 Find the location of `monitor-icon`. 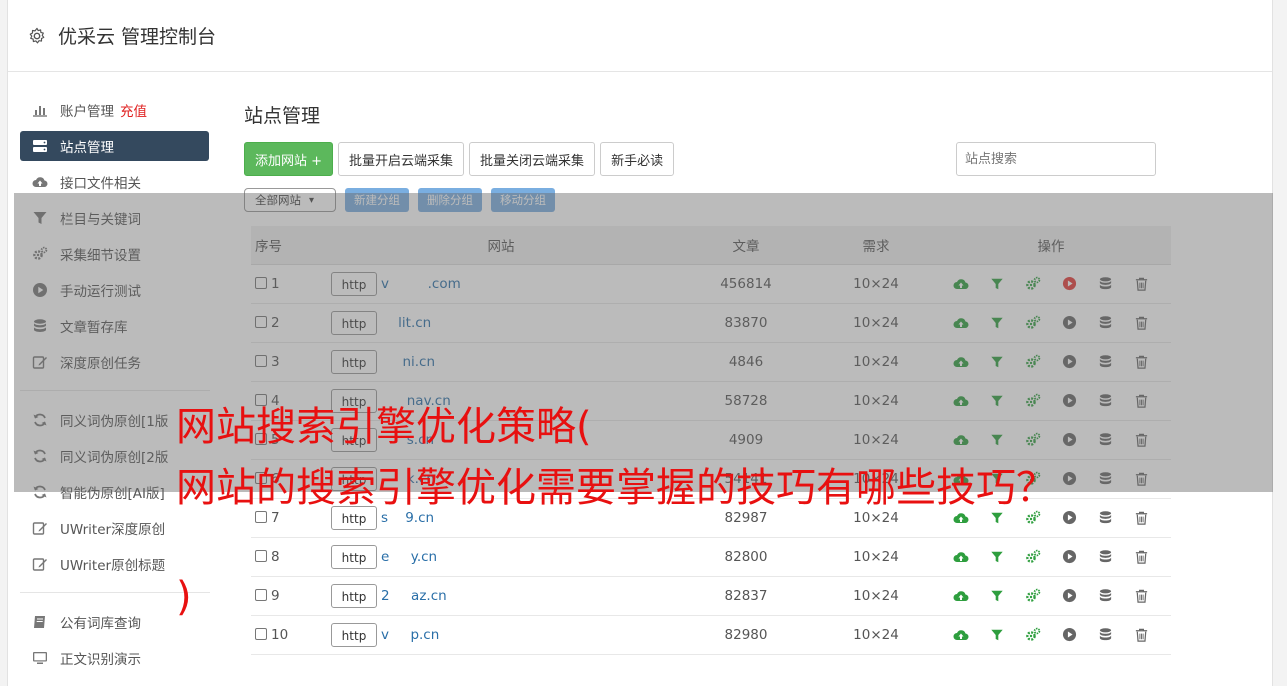

monitor-icon is located at coordinates (40, 658).